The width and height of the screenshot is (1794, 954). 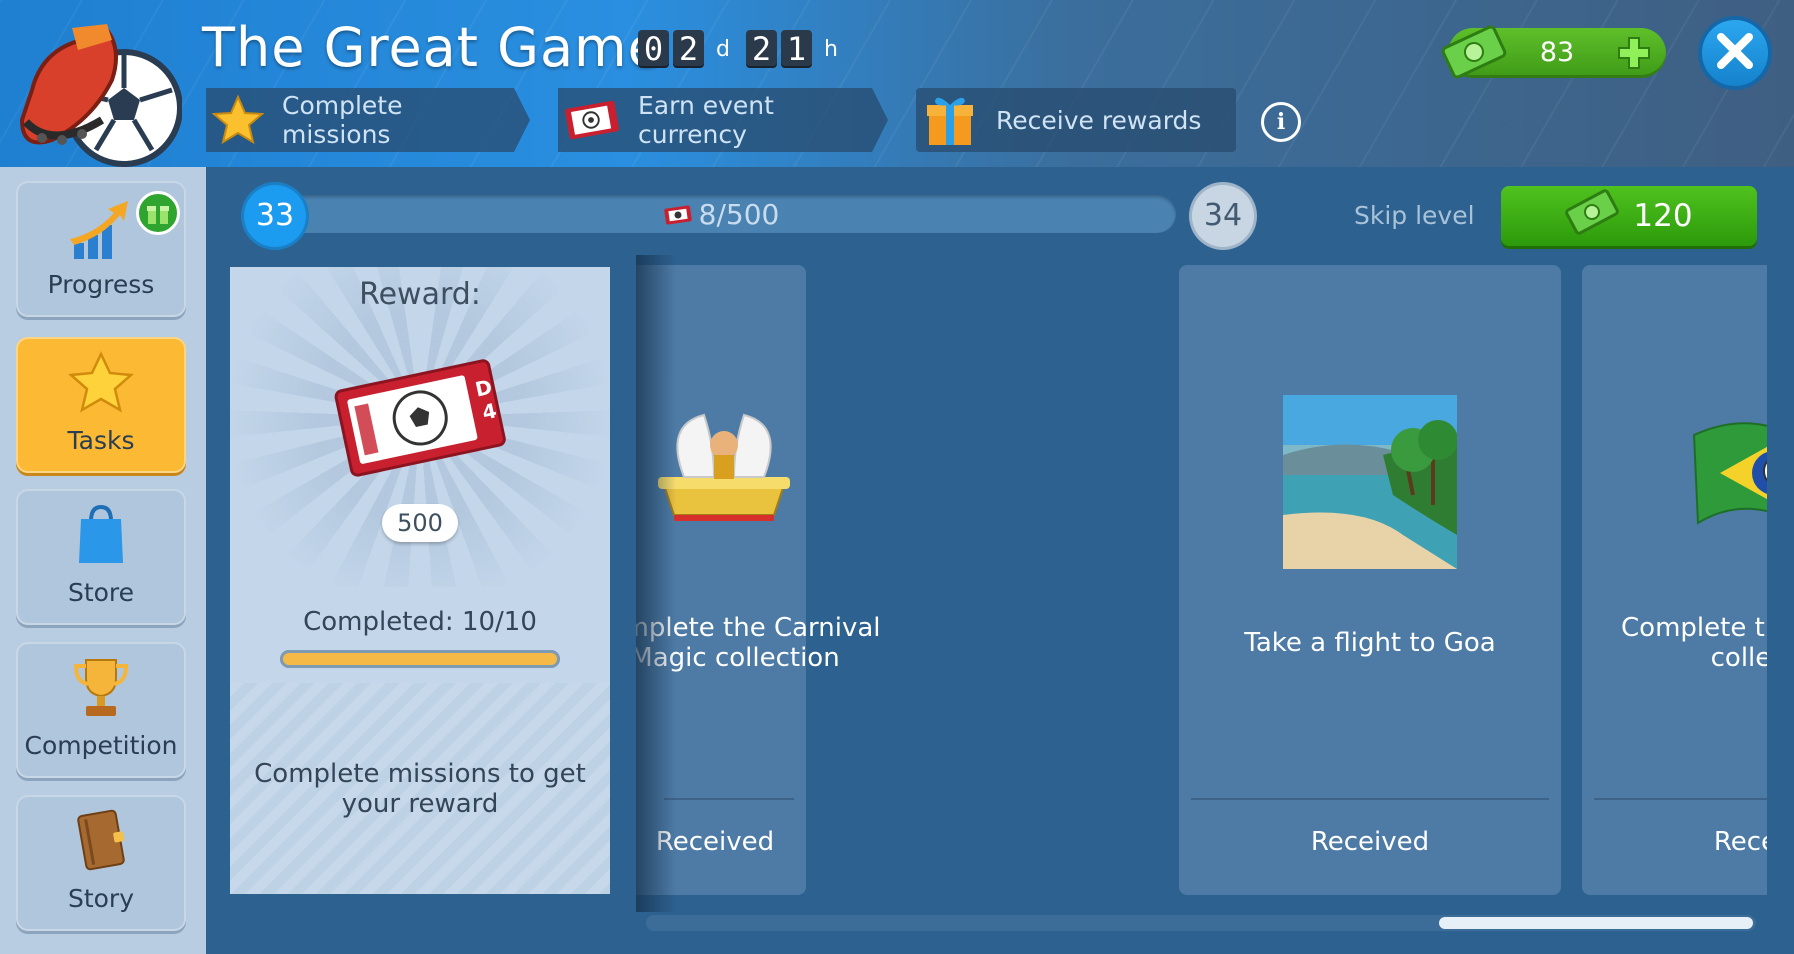 I want to click on level-progress-text: 8/500, so click(x=721, y=215).